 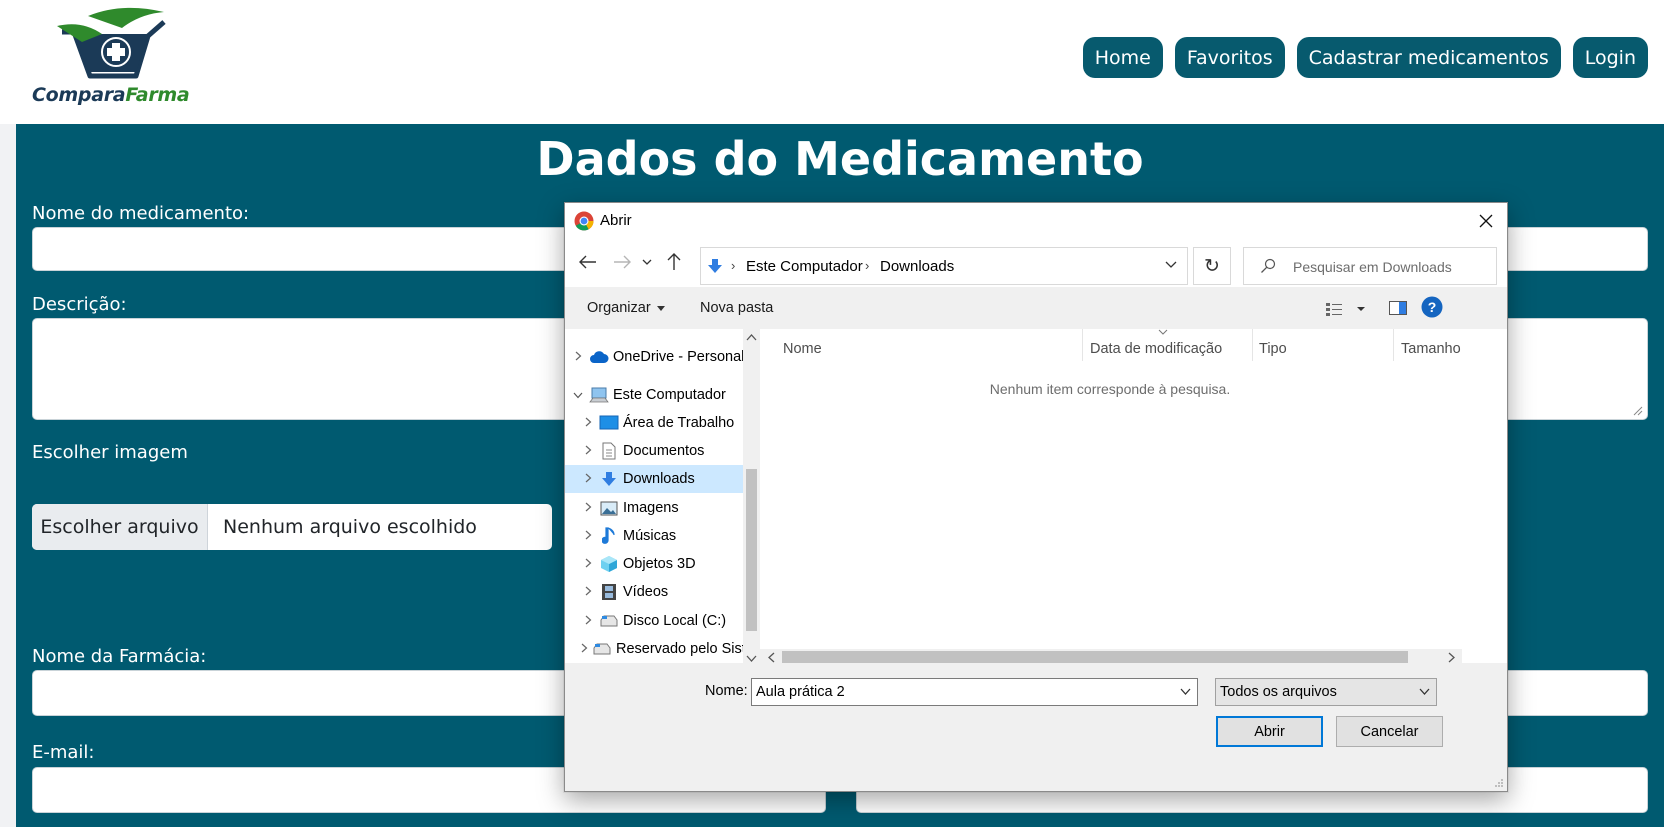 I want to click on back-arrow-icon, so click(x=588, y=262).